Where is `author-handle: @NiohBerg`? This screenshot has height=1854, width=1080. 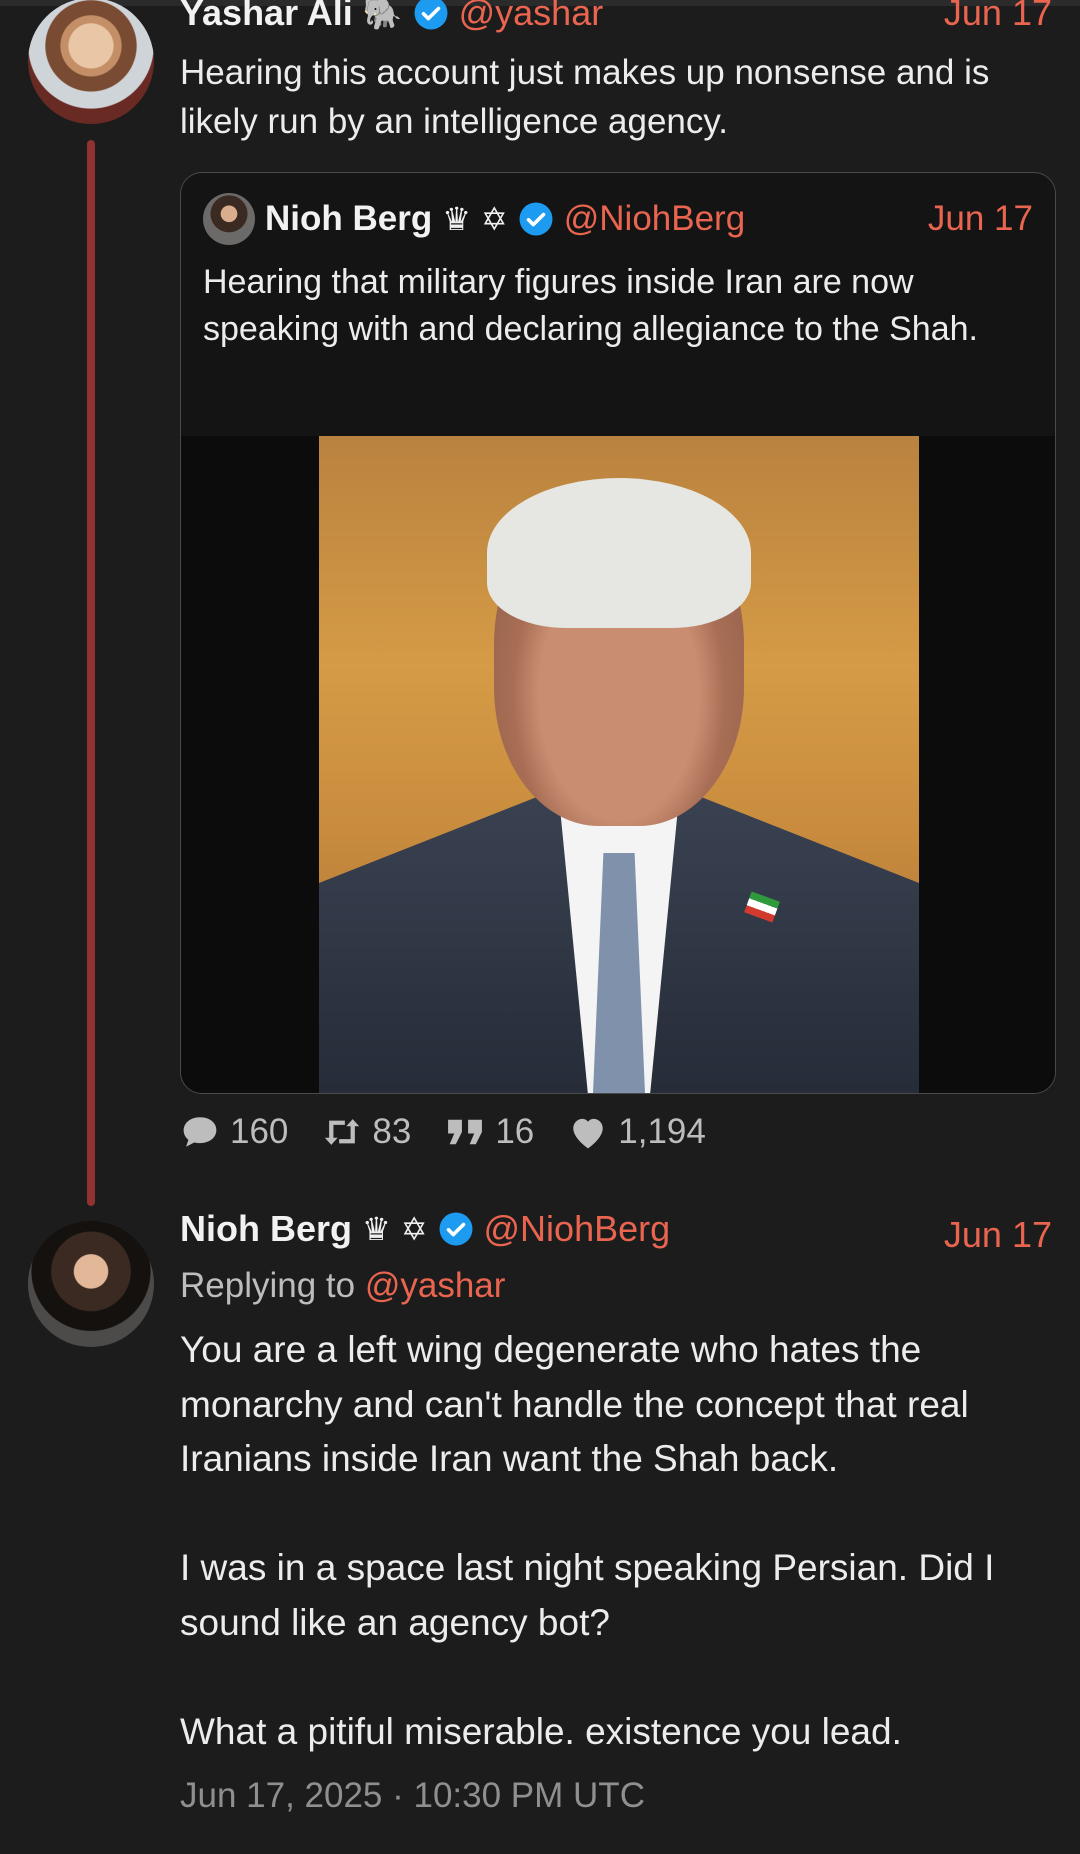 author-handle: @NiohBerg is located at coordinates (577, 1229).